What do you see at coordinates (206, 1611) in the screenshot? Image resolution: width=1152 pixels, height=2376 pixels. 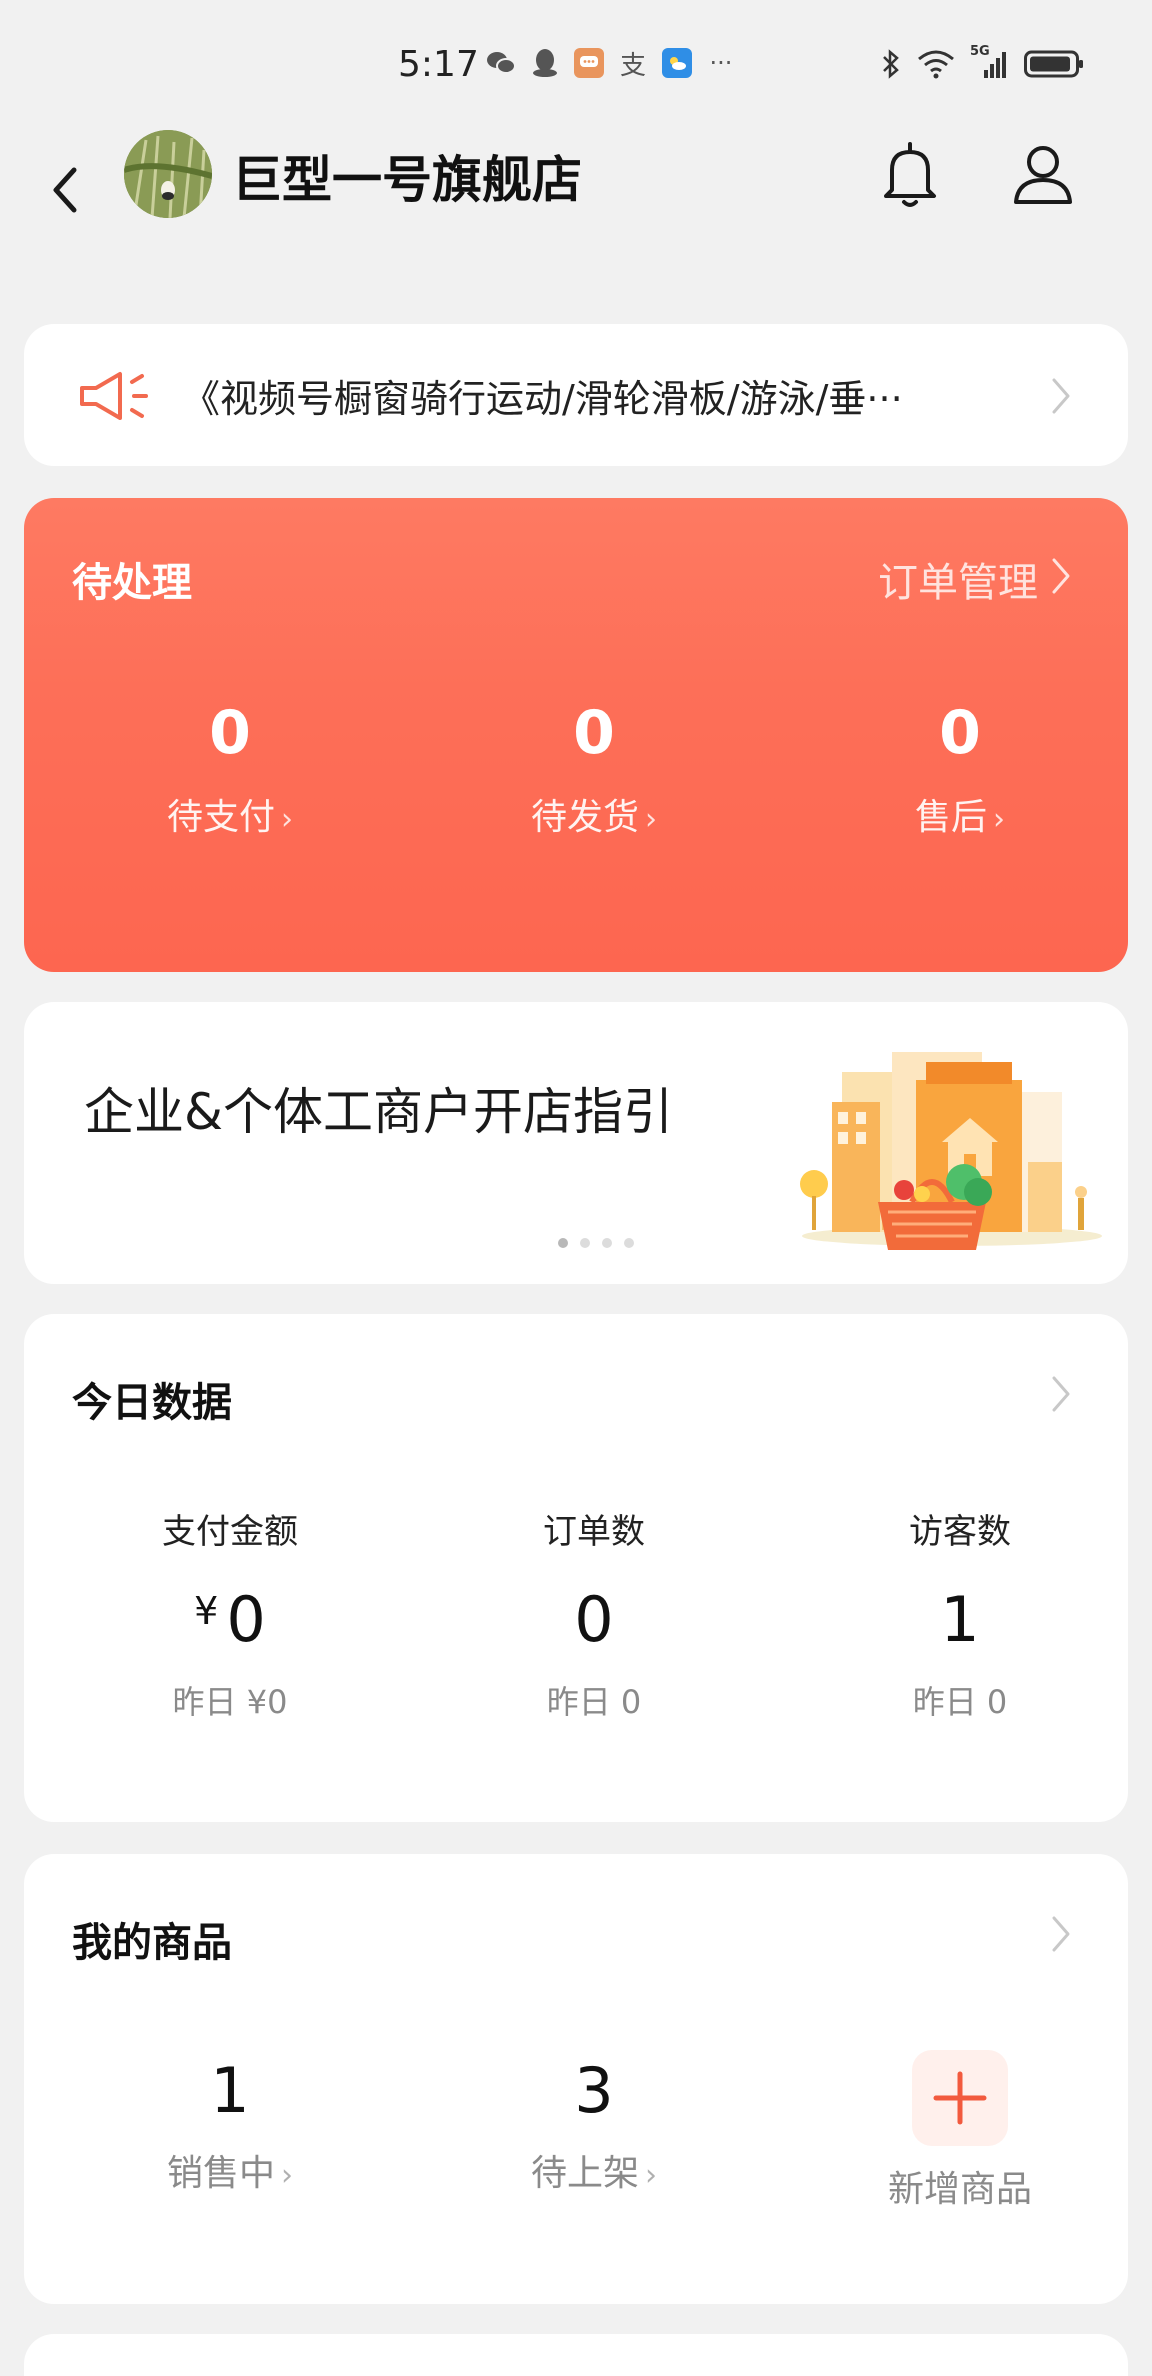 I see `currency-symbol: ¥` at bounding box center [206, 1611].